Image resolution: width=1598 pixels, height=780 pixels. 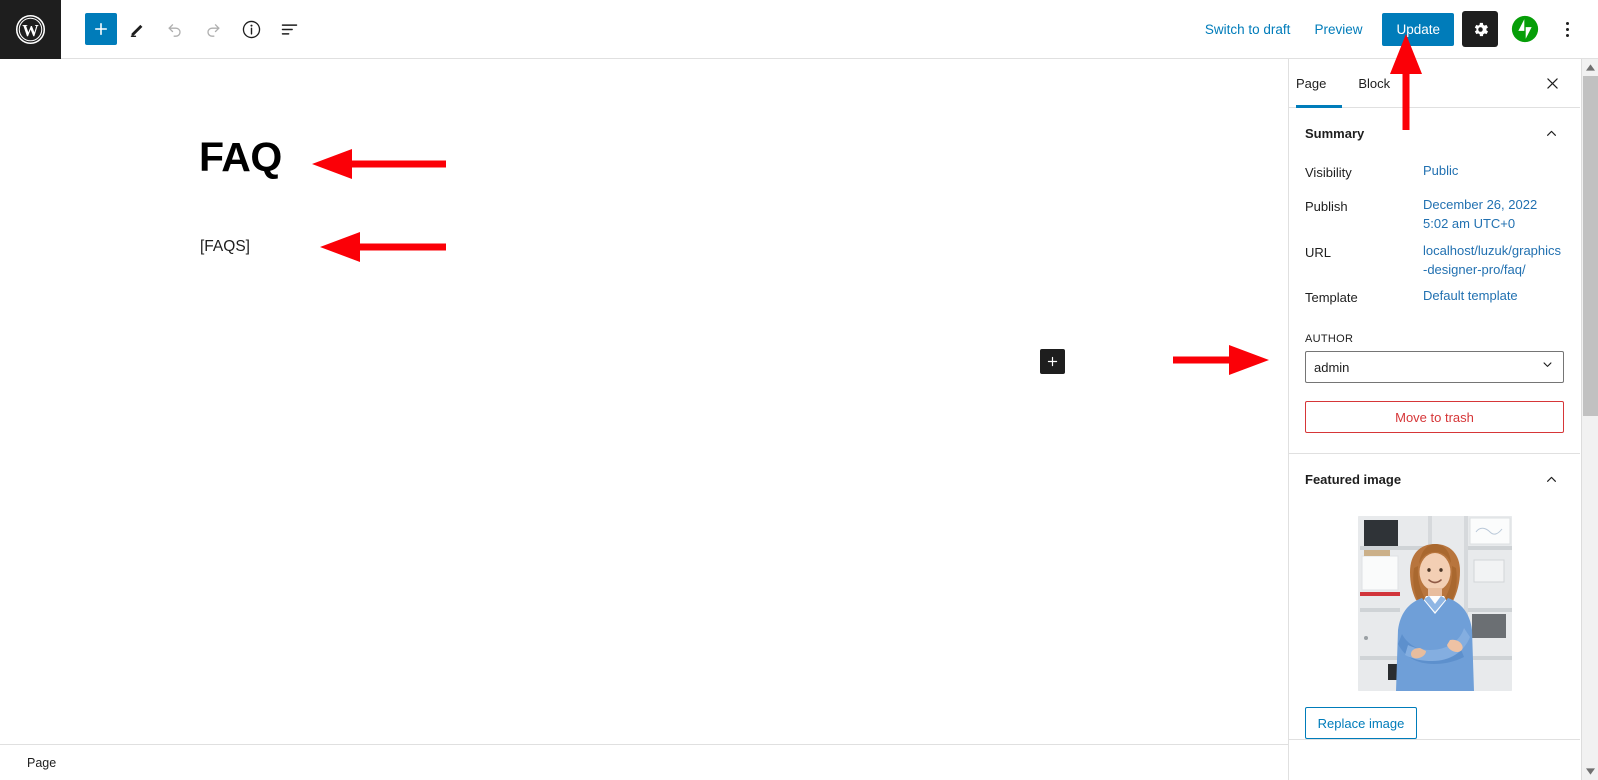 I want to click on move-to-trash-button: Move to trash, so click(x=1434, y=417).